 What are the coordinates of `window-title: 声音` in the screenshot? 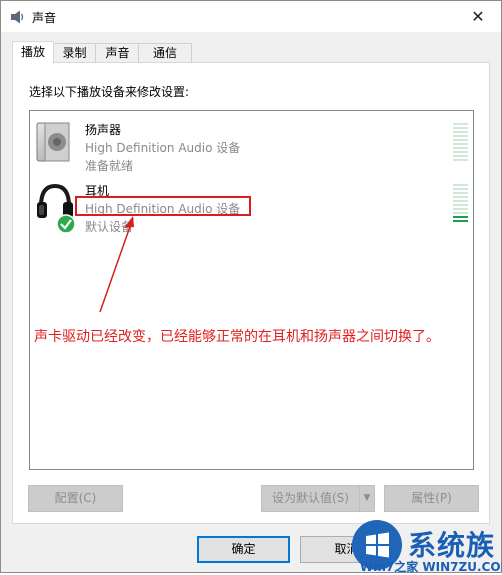 It's located at (44, 18).